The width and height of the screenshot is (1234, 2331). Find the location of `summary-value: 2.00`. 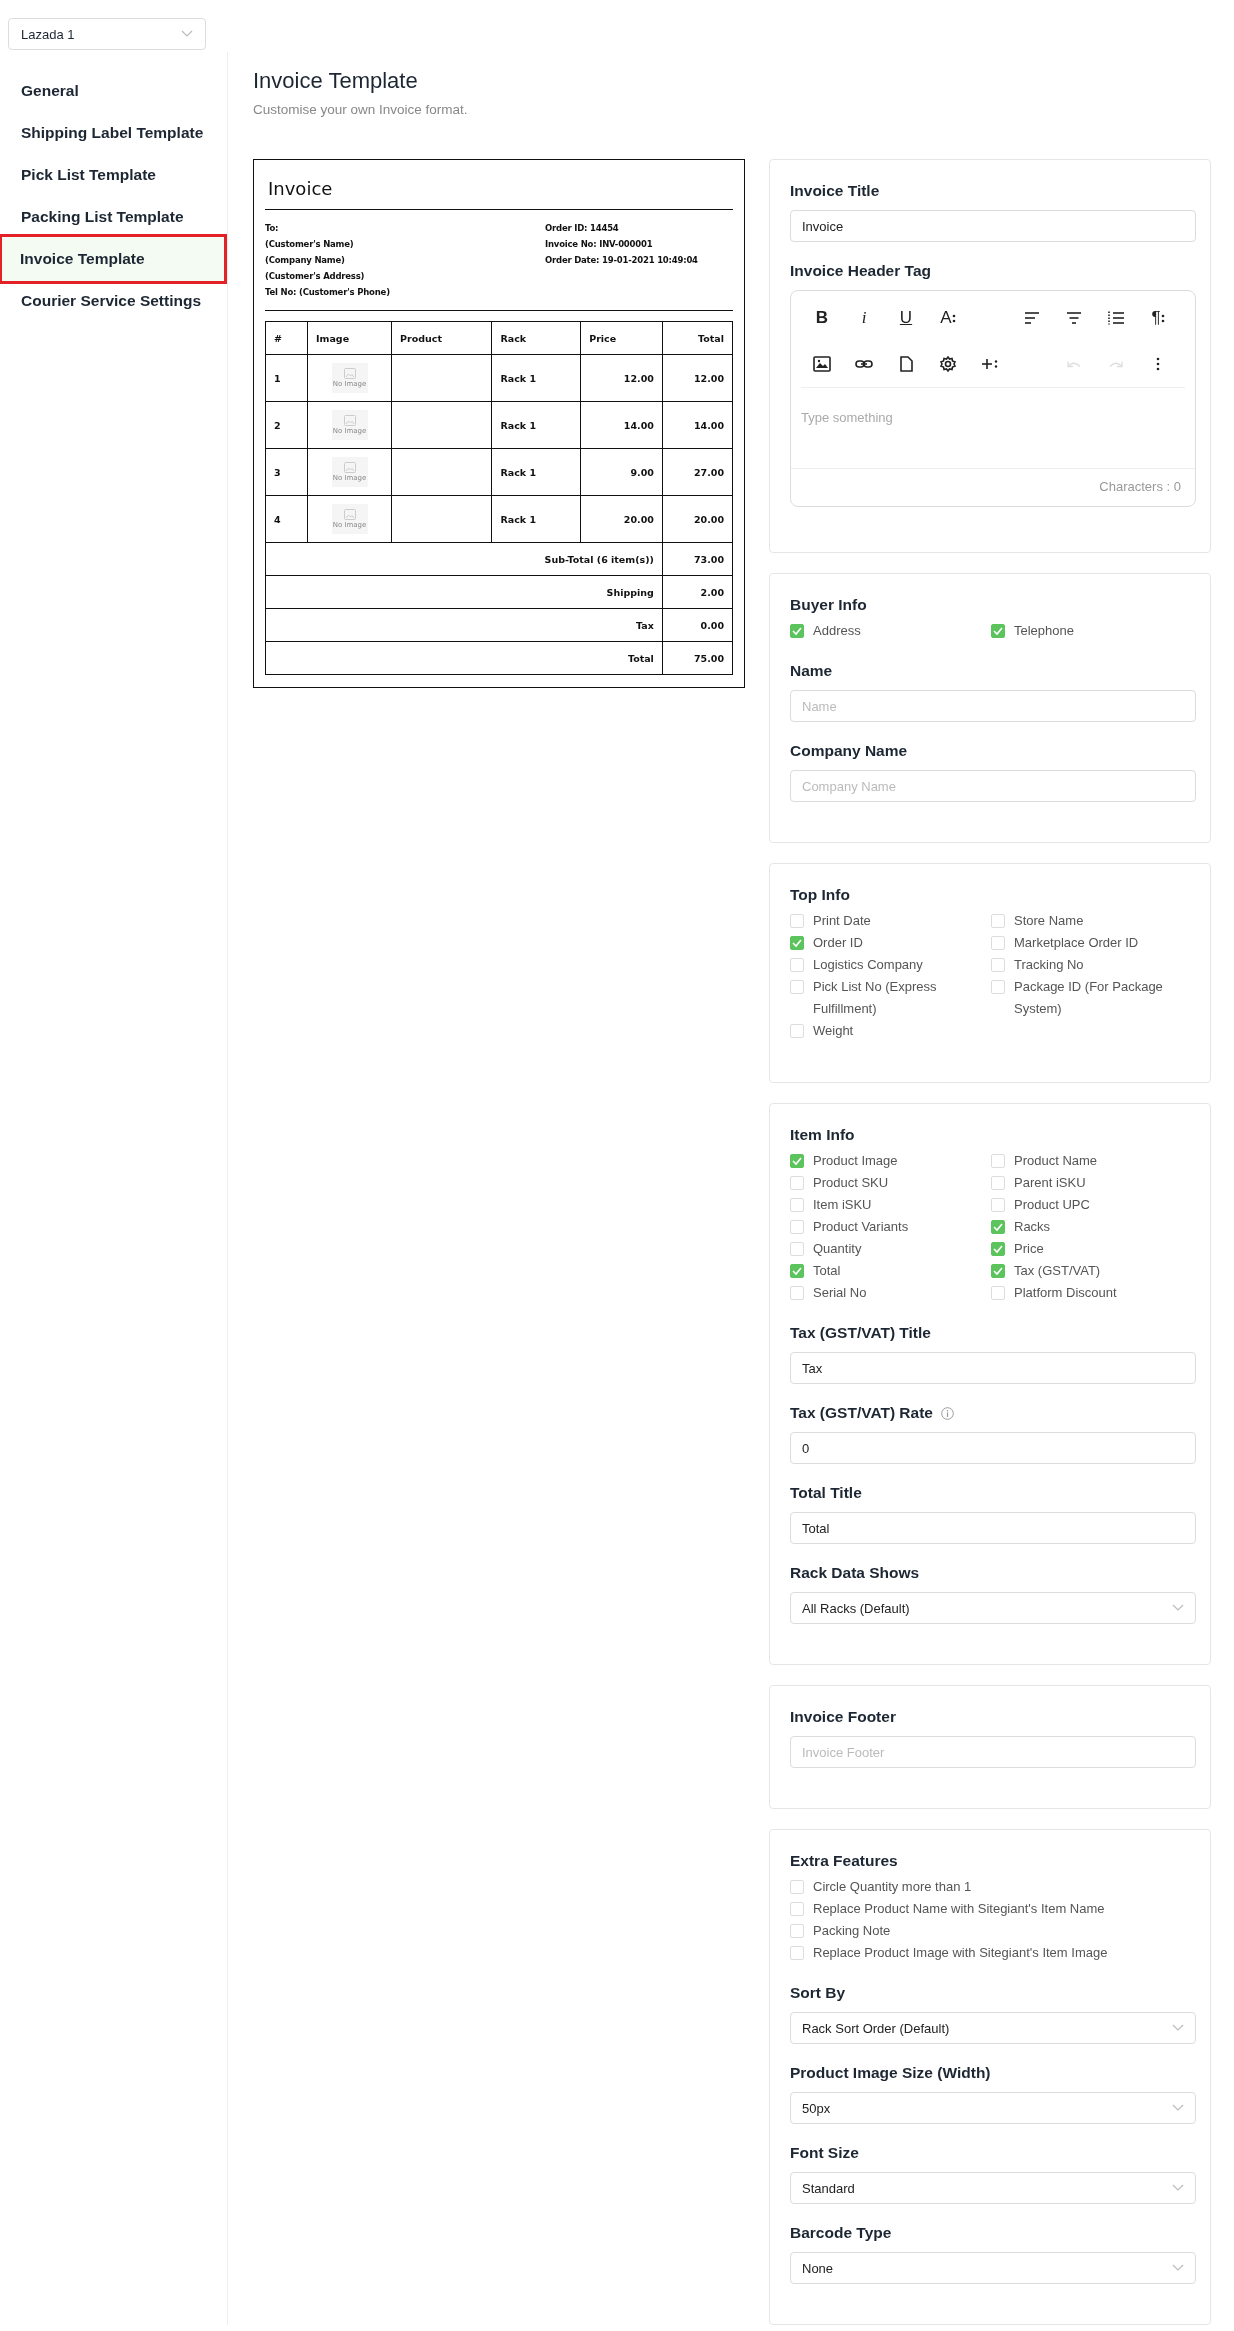

summary-value: 2.00 is located at coordinates (697, 592).